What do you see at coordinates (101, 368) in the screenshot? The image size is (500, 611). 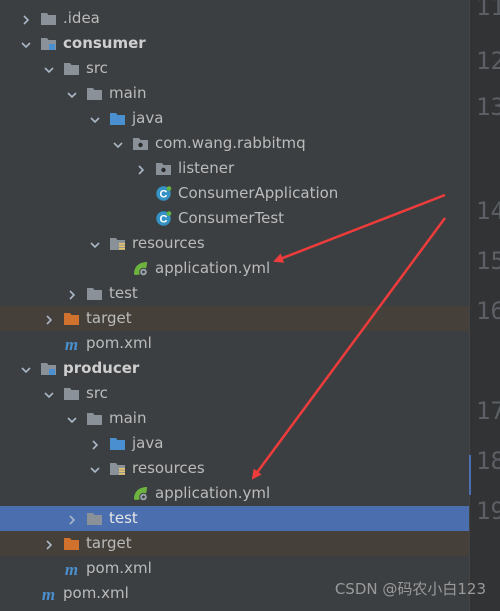 I see `tree-node-label: producer` at bounding box center [101, 368].